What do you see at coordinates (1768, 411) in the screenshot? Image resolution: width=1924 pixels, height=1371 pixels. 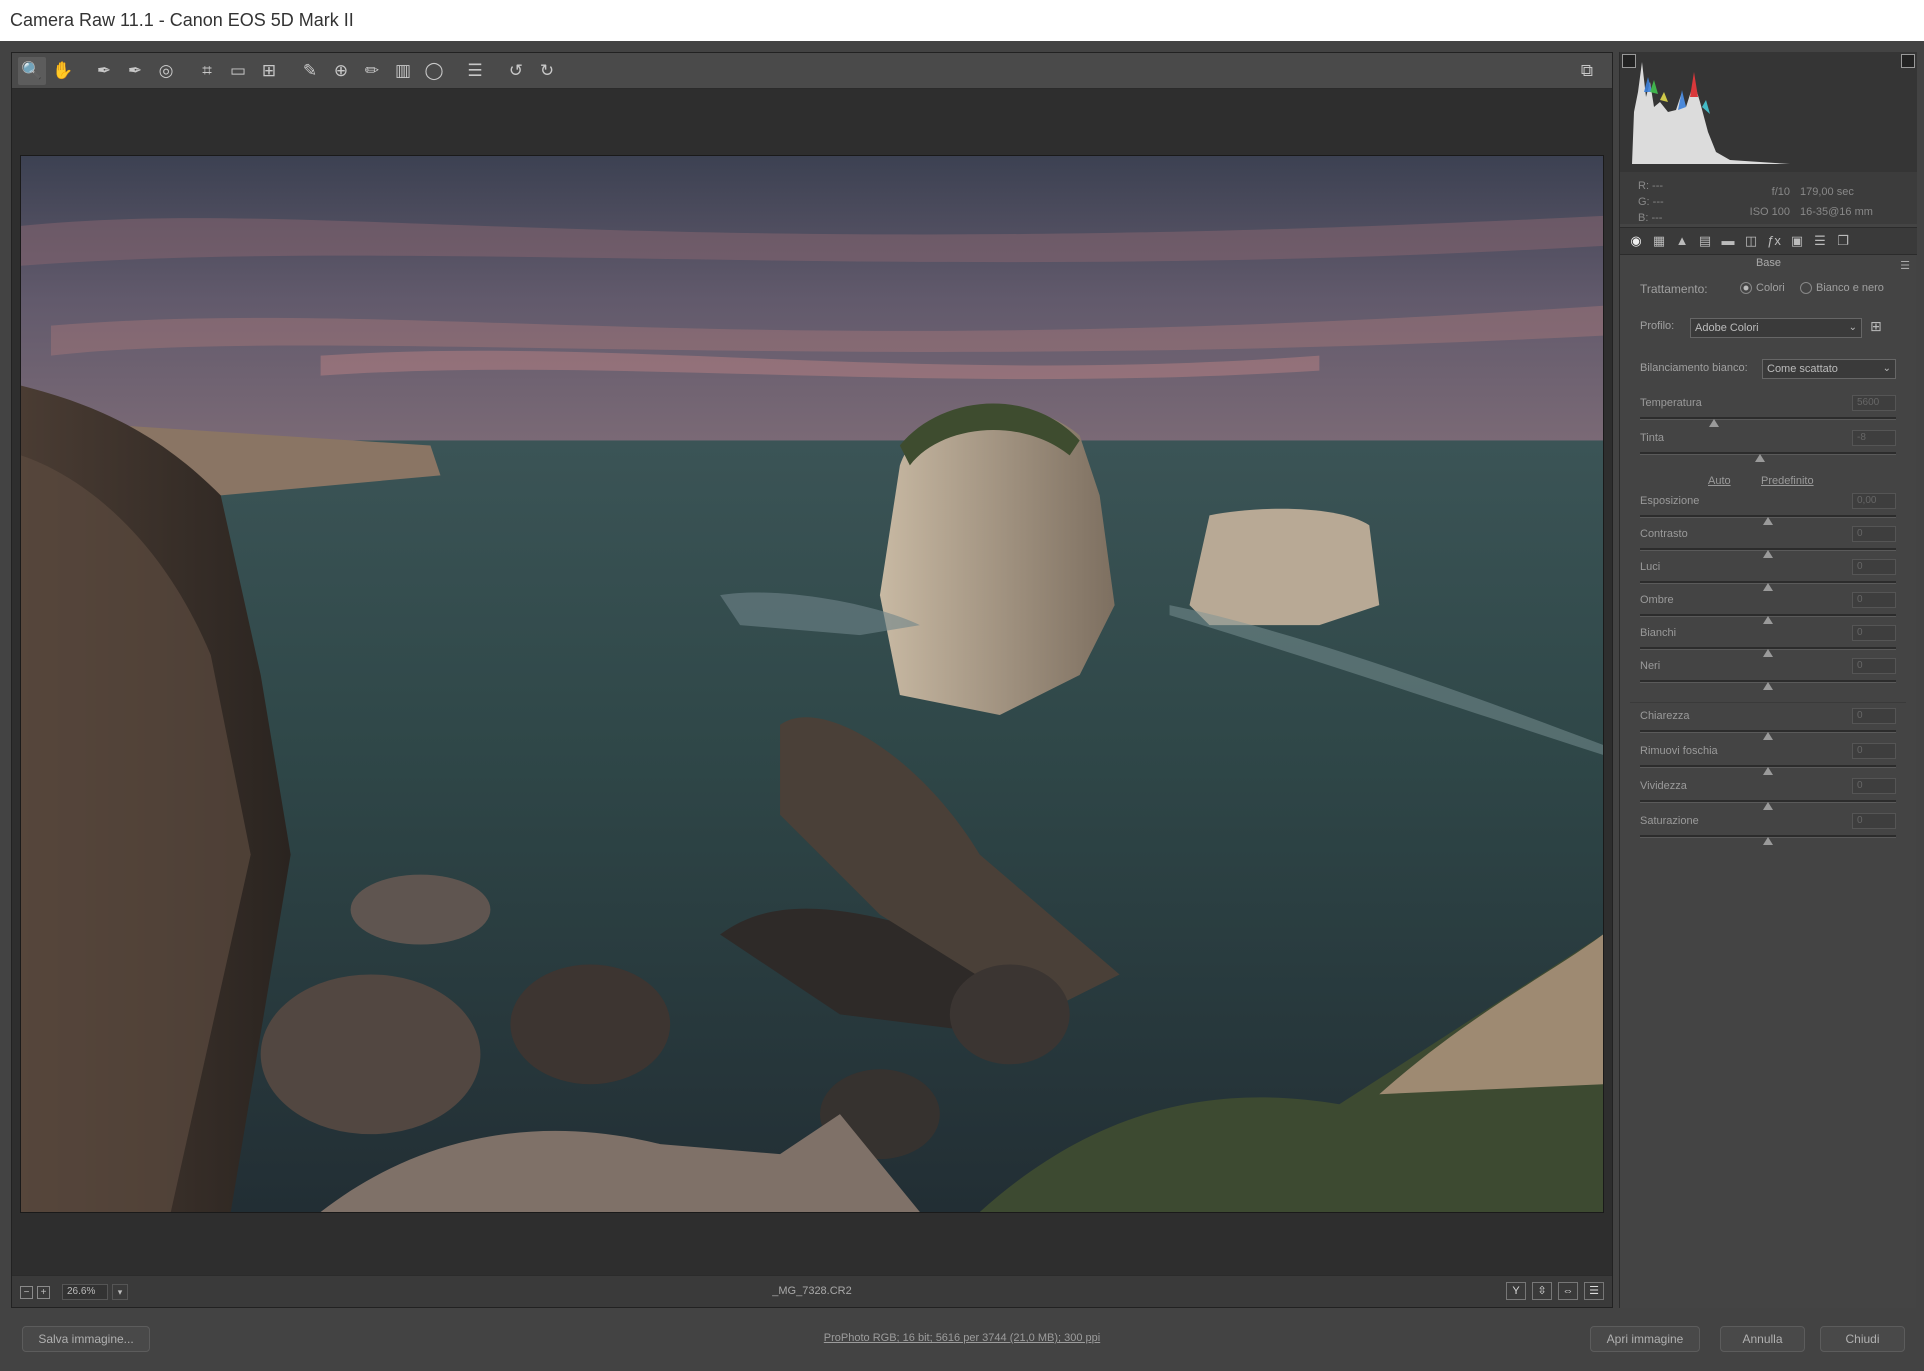 I see `slider-temperatura: Temperatura 5600` at bounding box center [1768, 411].